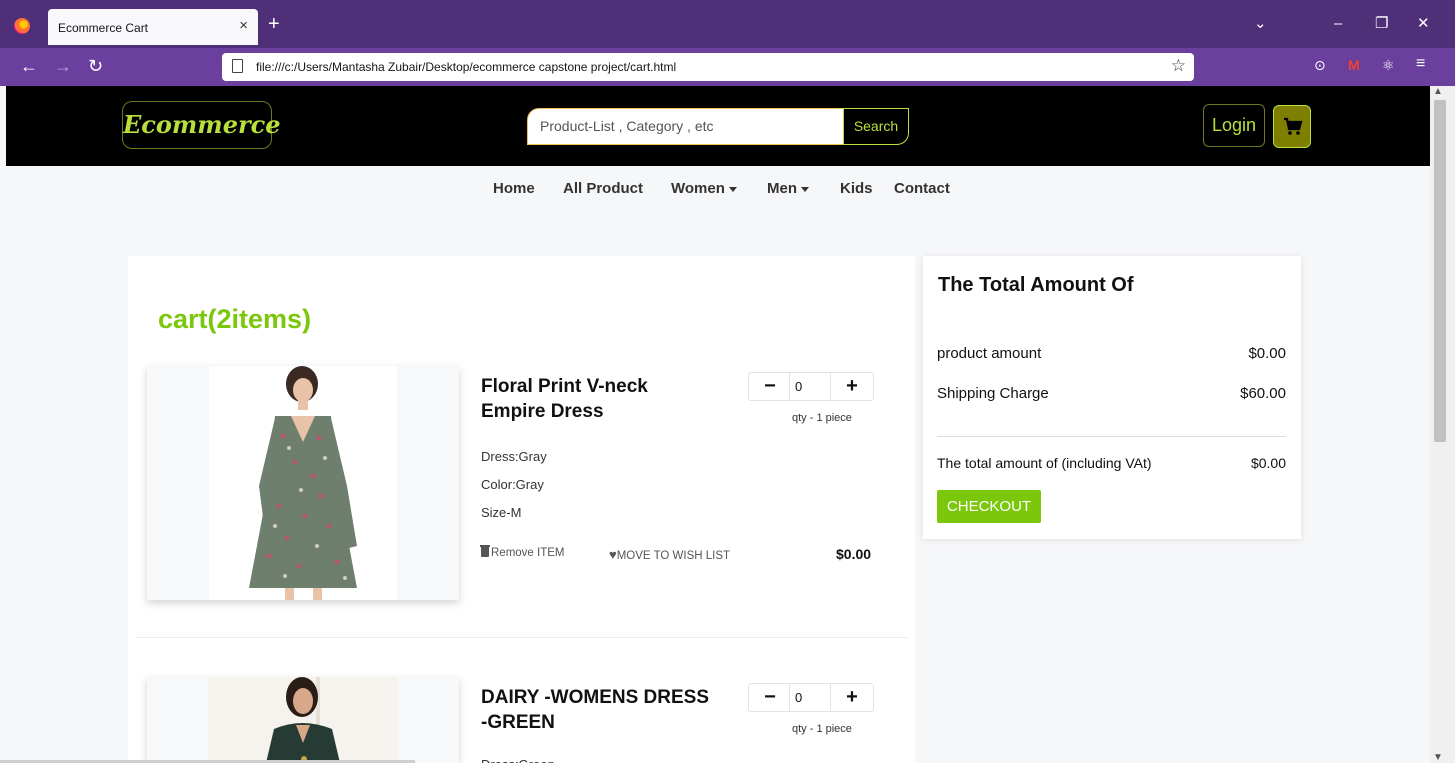 The image size is (1455, 763). I want to click on window-close-icon: ✕, so click(1423, 24).